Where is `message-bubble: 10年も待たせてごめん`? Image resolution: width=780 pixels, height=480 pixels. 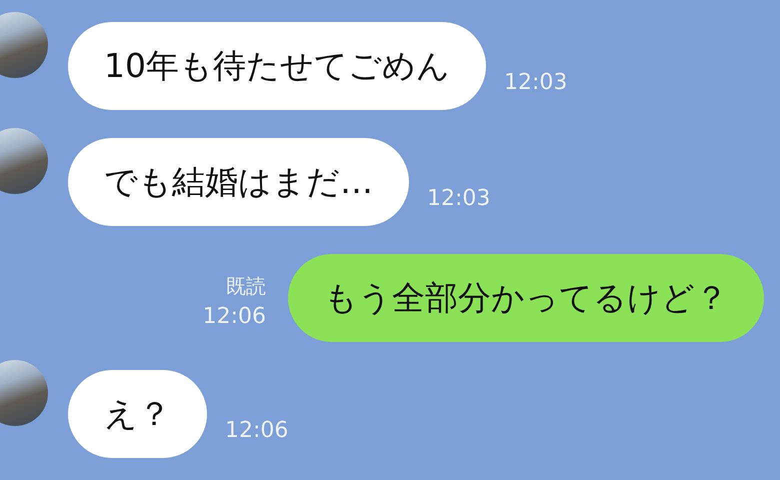 message-bubble: 10年も待たせてごめん is located at coordinates (277, 66).